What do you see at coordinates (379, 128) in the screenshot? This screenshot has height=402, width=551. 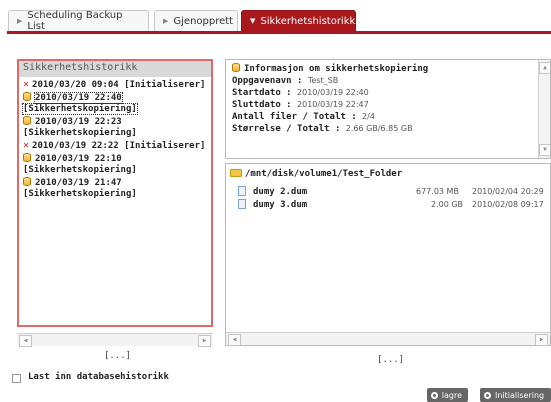 I see `info-value: 2.66 GB/6.85 GB` at bounding box center [379, 128].